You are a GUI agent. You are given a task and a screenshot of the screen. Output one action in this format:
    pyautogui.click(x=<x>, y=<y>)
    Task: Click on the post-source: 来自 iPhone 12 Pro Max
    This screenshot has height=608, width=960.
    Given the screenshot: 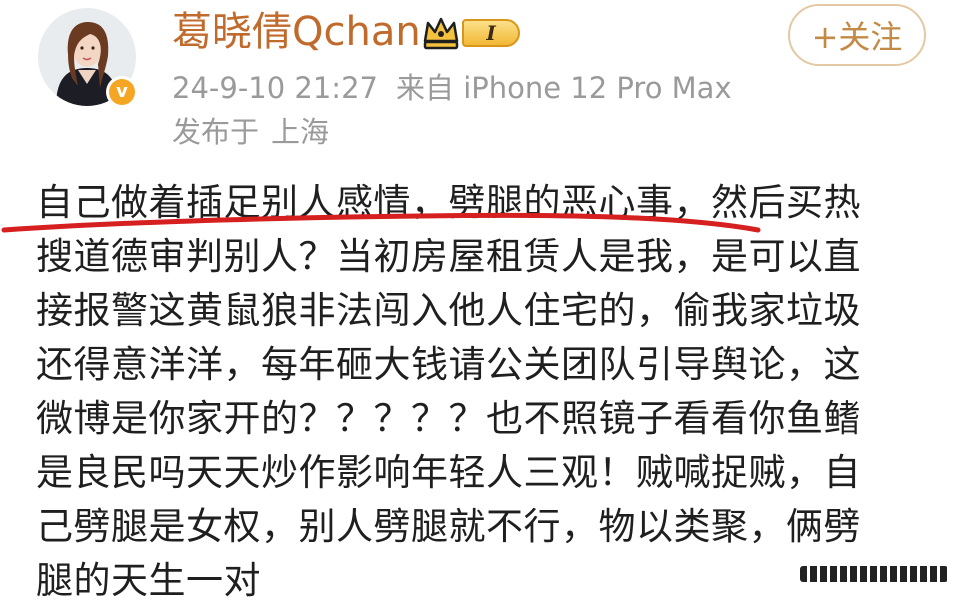 What is the action you would take?
    pyautogui.click(x=563, y=88)
    